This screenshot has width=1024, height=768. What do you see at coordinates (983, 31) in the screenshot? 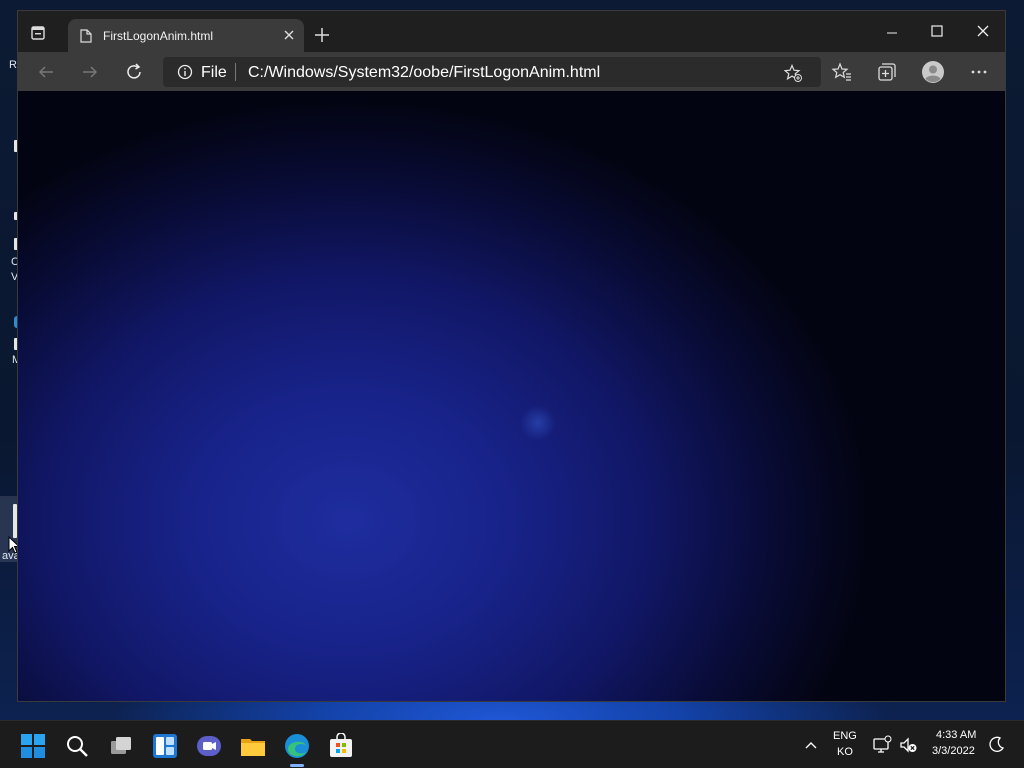
I see `close-window-icon` at bounding box center [983, 31].